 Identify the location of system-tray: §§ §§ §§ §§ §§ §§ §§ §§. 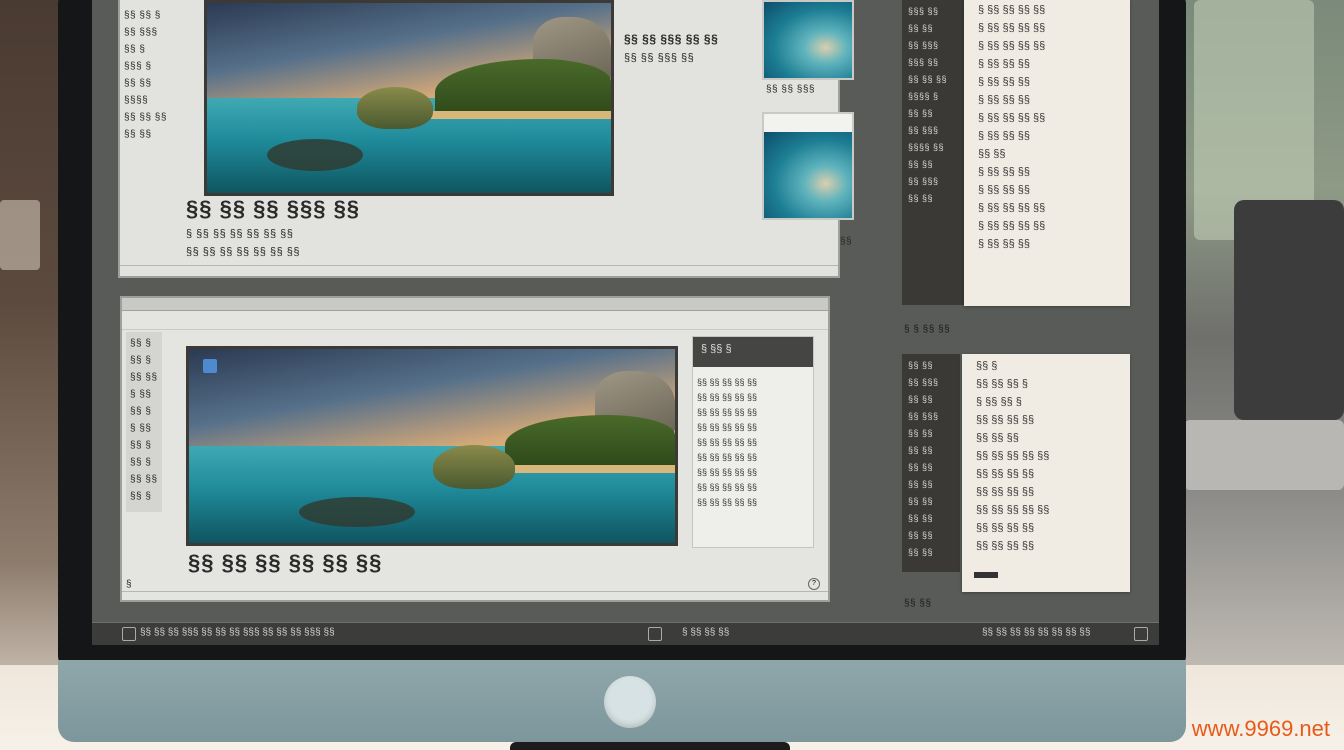
(1036, 632).